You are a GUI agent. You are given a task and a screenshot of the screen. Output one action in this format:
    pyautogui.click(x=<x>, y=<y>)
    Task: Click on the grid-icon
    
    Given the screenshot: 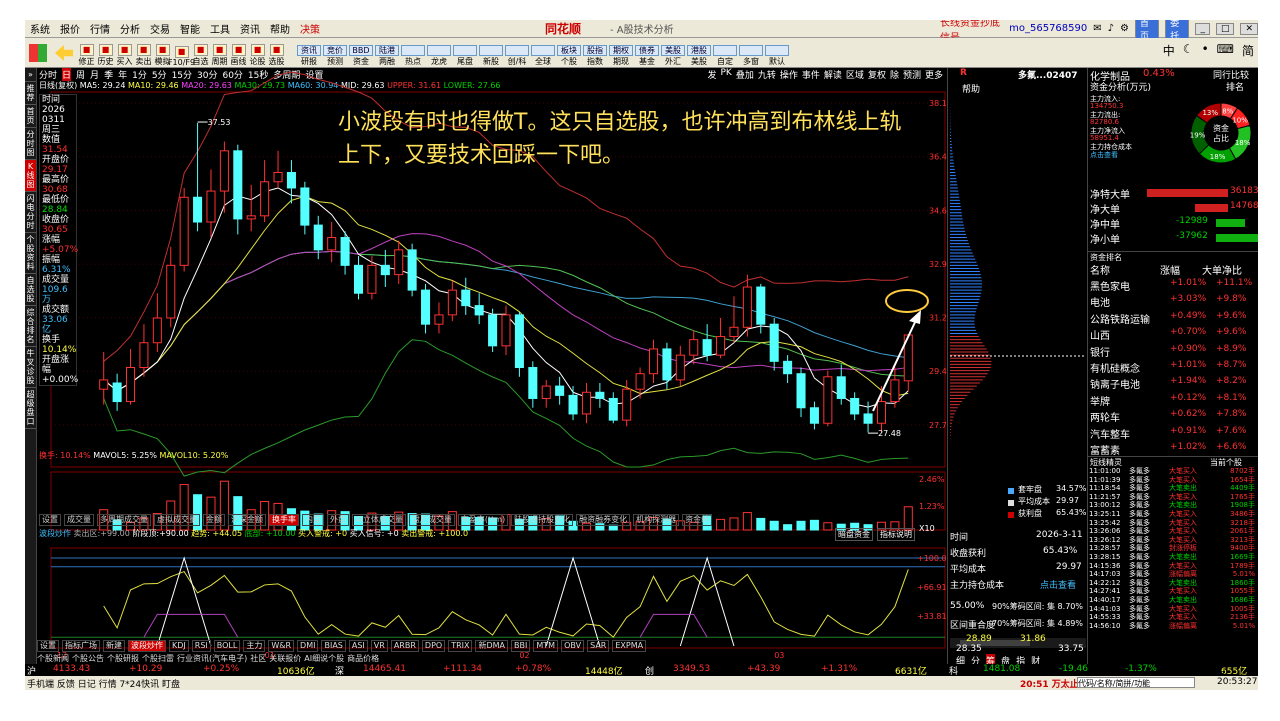 What is the action you would take?
    pyautogui.click(x=38, y=53)
    